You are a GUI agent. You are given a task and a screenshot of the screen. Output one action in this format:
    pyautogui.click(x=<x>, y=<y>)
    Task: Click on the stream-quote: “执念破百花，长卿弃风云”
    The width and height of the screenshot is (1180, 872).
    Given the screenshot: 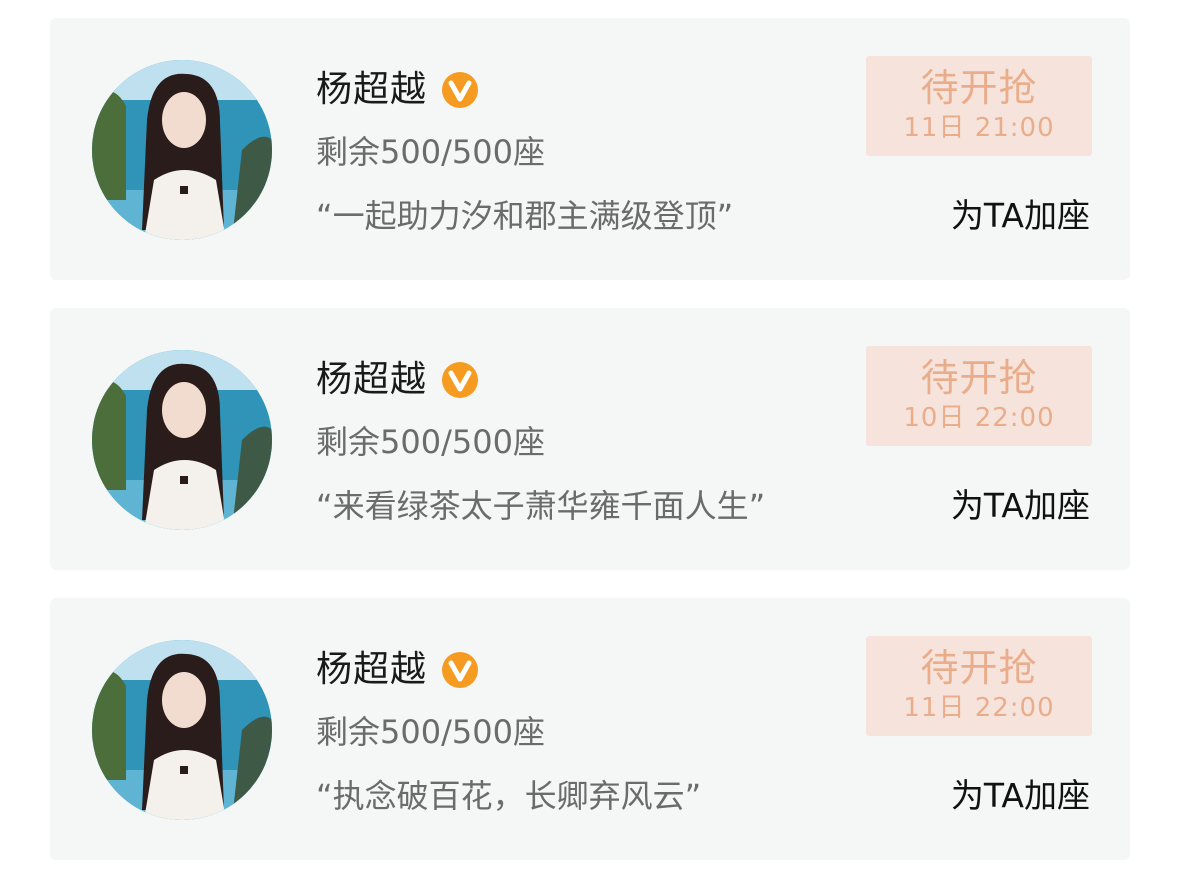 What is the action you would take?
    pyautogui.click(x=509, y=796)
    